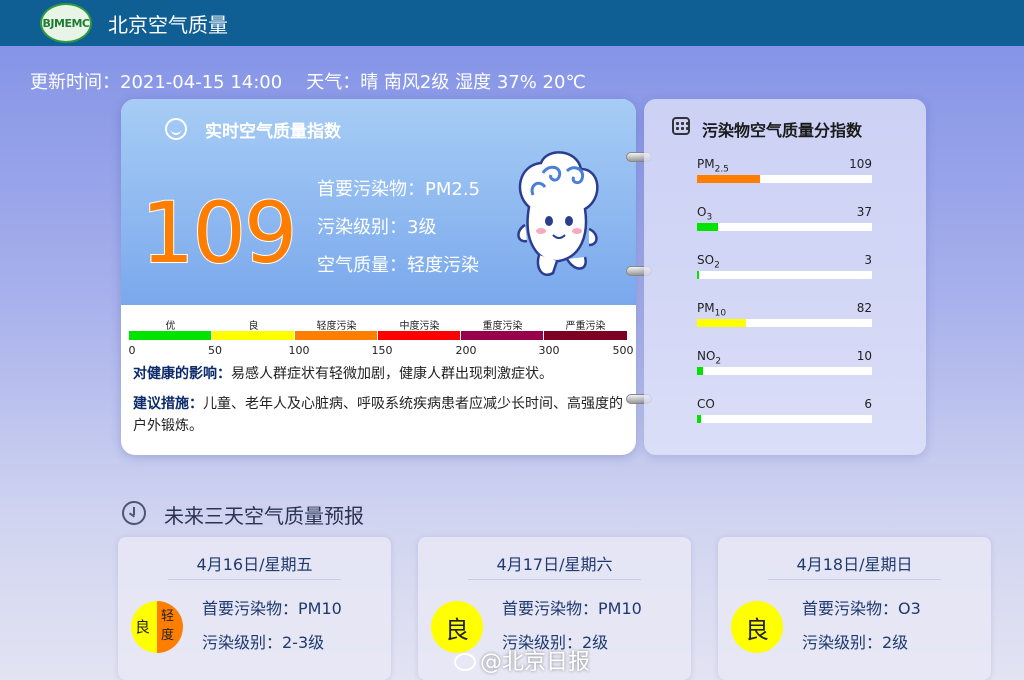 This screenshot has height=680, width=1024. Describe the element at coordinates (784, 218) in the screenshot. I see `pollutant-item: O3 37` at that location.